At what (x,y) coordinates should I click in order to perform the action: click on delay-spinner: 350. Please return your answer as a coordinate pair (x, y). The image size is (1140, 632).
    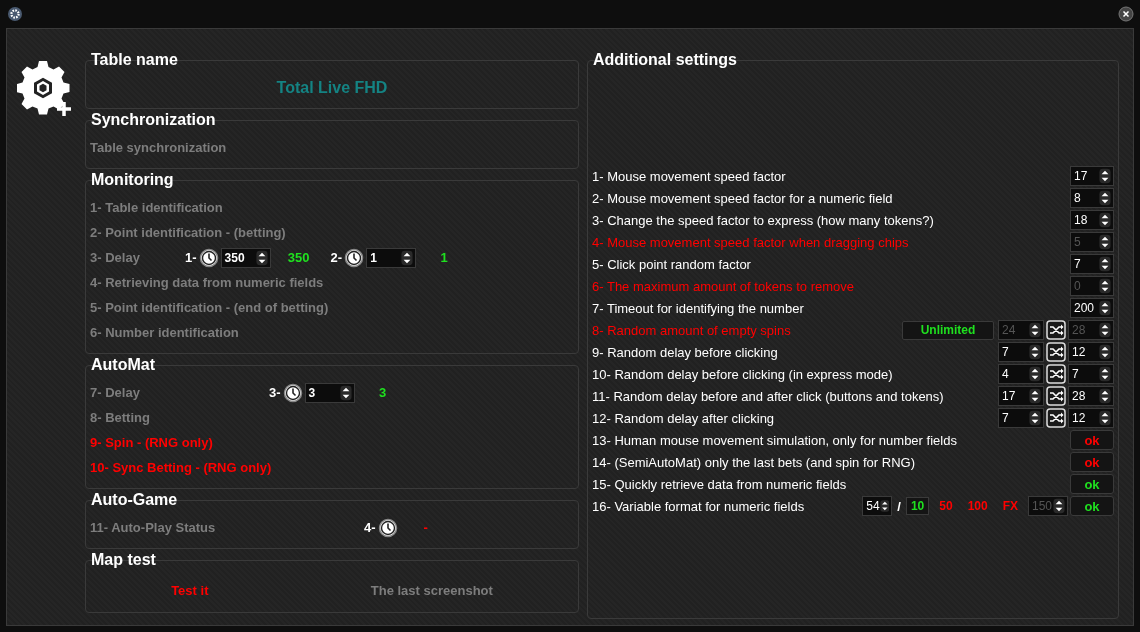
    Looking at the image, I should click on (245, 257).